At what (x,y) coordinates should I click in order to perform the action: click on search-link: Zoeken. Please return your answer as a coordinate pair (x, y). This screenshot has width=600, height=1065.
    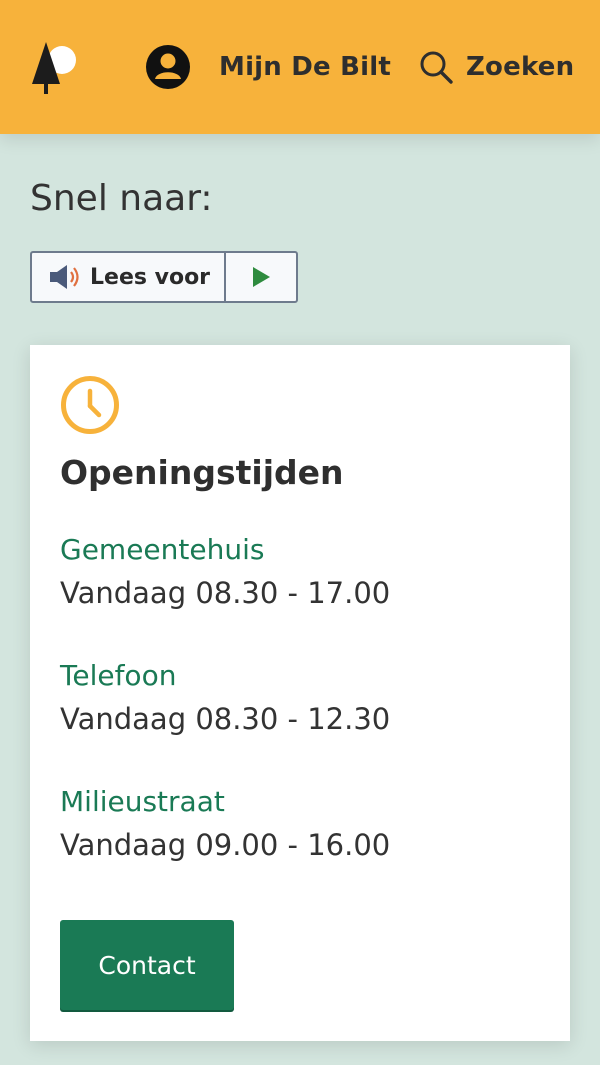
    Looking at the image, I should click on (496, 67).